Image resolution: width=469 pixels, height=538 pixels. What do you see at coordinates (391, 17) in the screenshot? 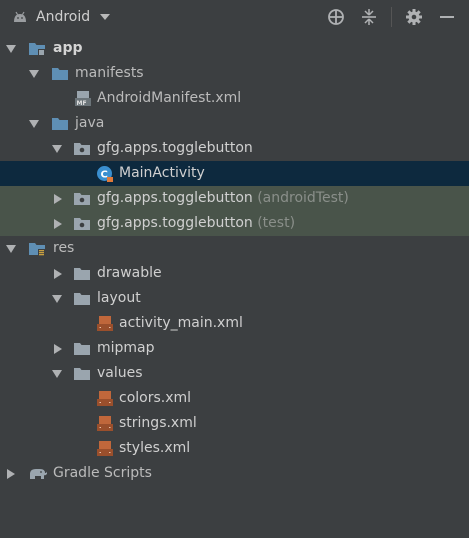
I see `toolbar-divider` at bounding box center [391, 17].